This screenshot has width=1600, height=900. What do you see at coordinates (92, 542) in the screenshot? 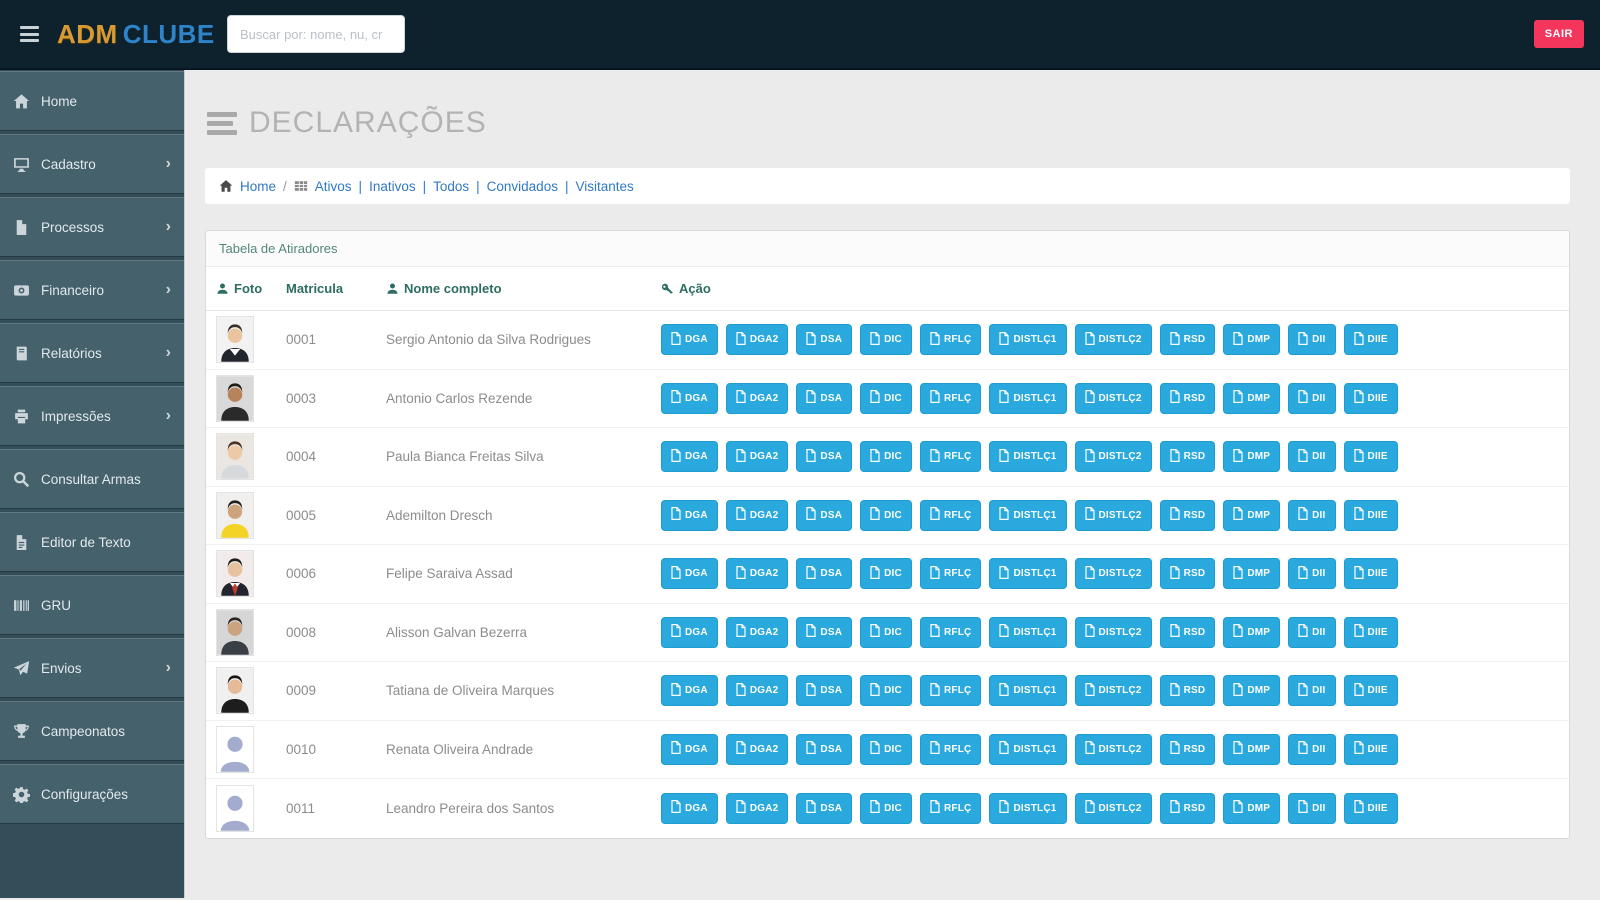
I see `sidebar-item-editor-de-texto: Editor de Texto` at bounding box center [92, 542].